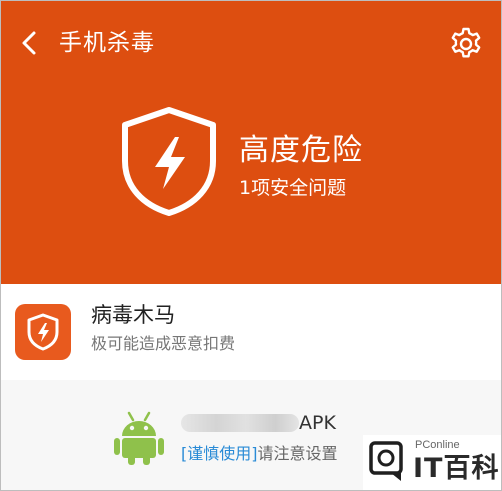  Describe the element at coordinates (133, 315) in the screenshot. I see `threat-category-name: 病毒木马` at that location.